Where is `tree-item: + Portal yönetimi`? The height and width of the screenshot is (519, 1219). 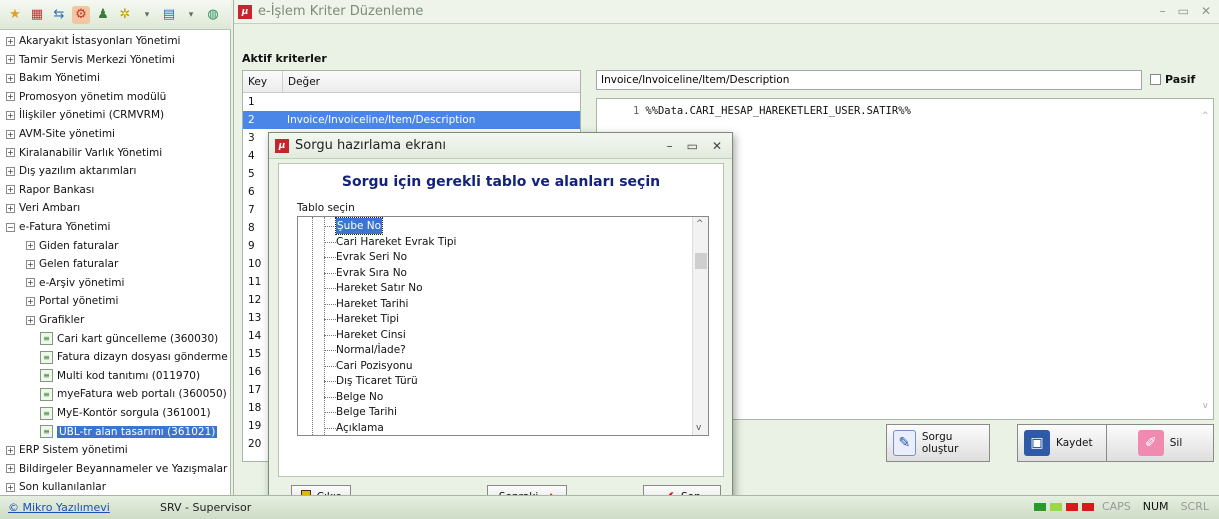 tree-item: + Portal yönetimi is located at coordinates (72, 301).